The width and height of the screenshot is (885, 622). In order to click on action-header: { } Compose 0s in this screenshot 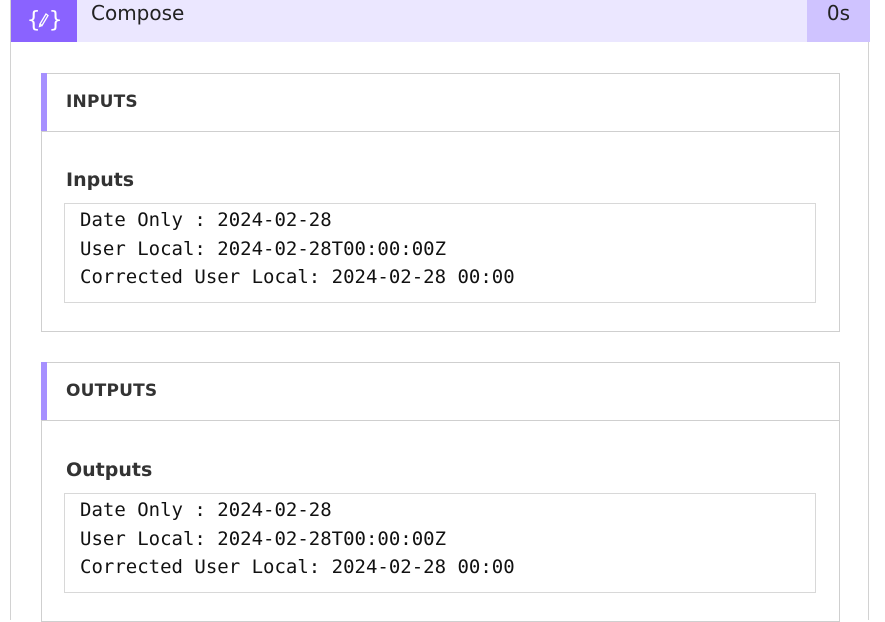, I will do `click(440, 21)`.